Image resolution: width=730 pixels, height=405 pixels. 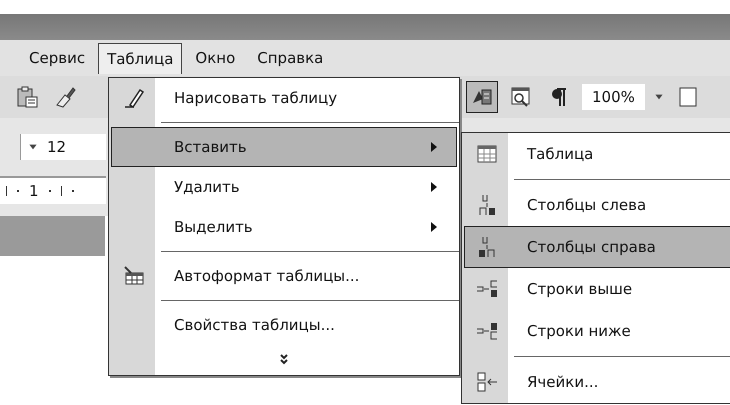 What do you see at coordinates (140, 58) in the screenshot?
I see `menu-item: Таблица` at bounding box center [140, 58].